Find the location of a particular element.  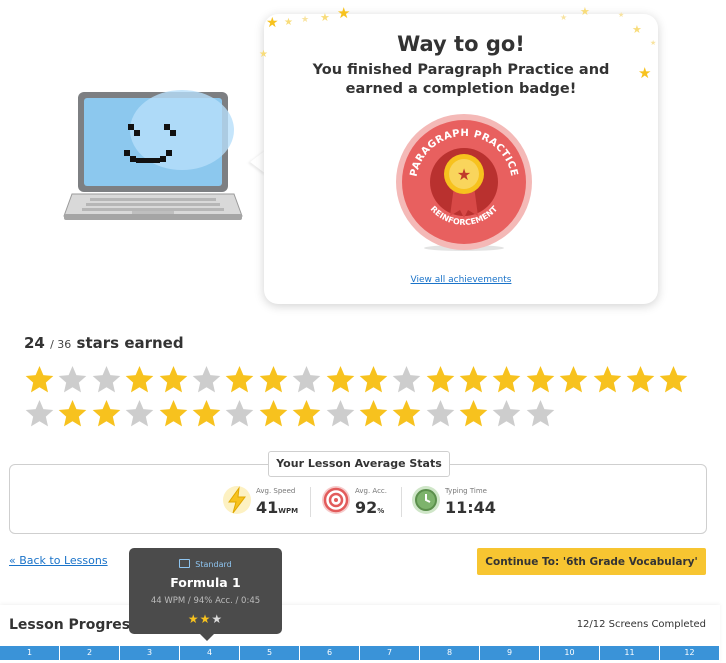

stars-earned-count: 24 is located at coordinates (34, 343).